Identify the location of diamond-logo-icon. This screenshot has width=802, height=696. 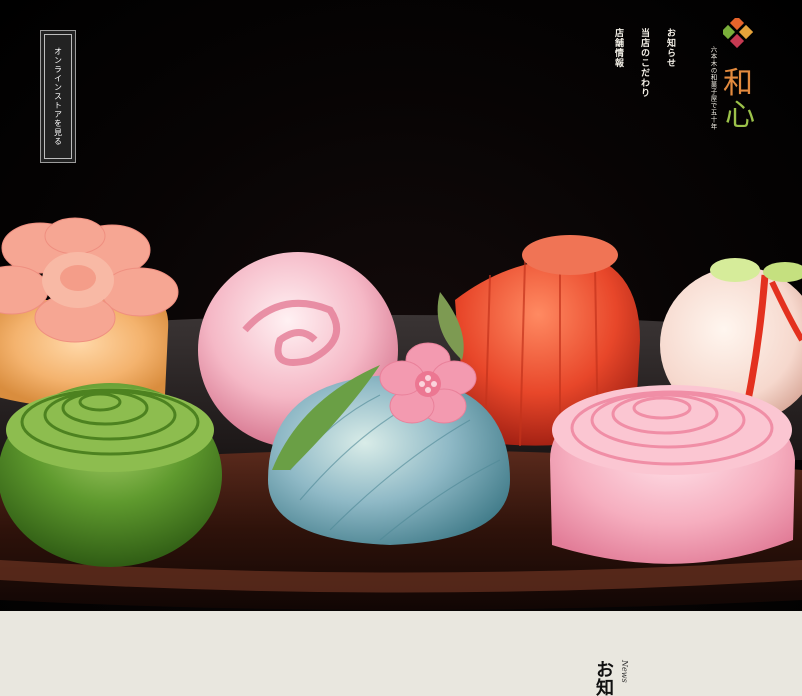
(738, 33).